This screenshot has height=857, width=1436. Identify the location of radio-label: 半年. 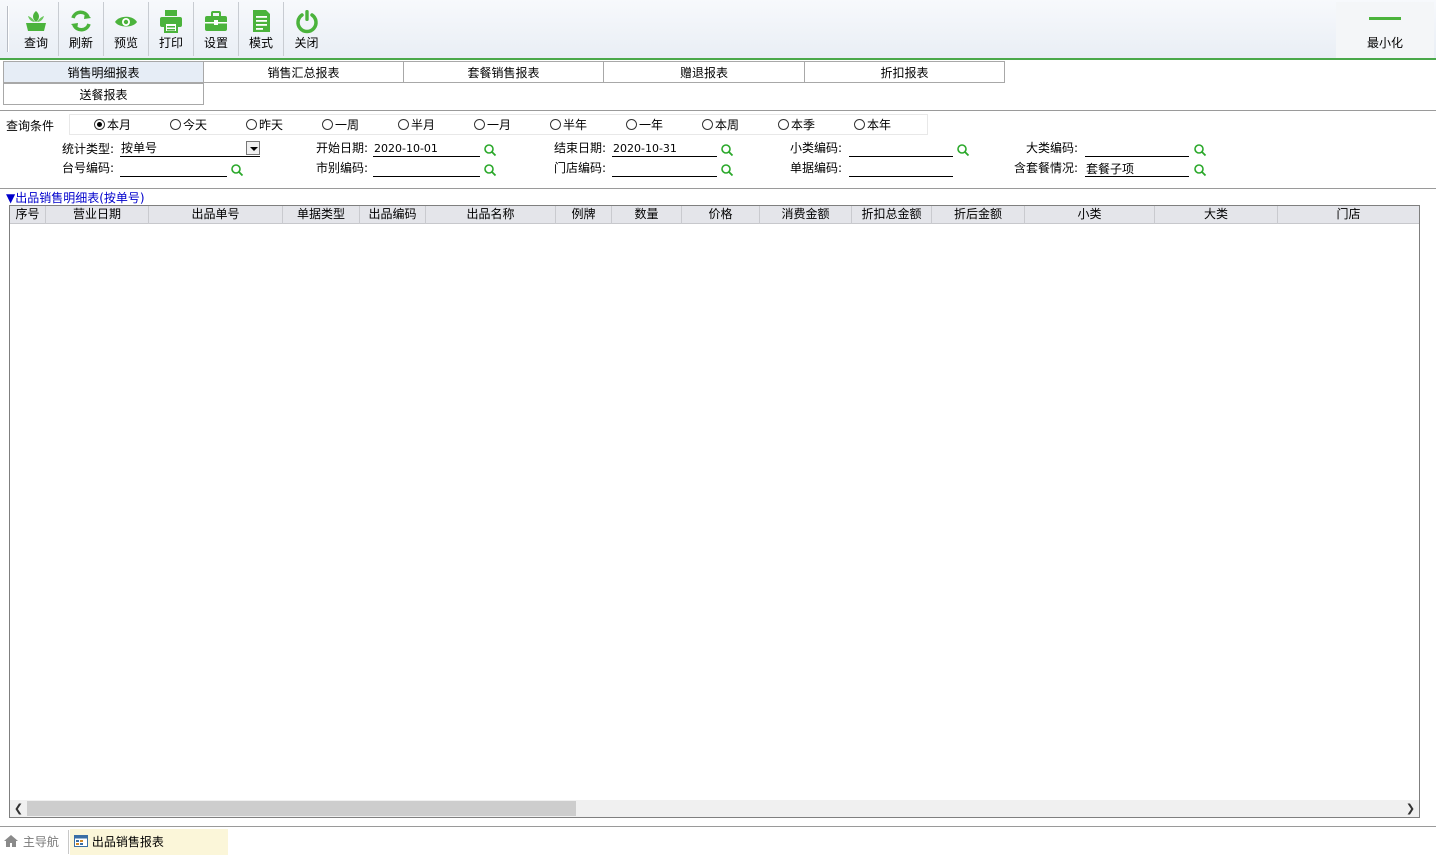
(575, 125).